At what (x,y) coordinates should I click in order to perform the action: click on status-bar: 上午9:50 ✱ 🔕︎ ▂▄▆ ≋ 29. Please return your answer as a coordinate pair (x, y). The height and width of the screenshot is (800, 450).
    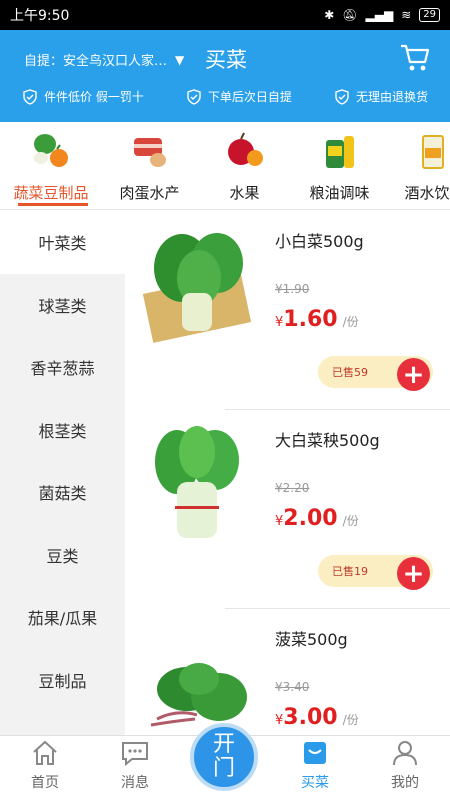
    Looking at the image, I should click on (225, 15).